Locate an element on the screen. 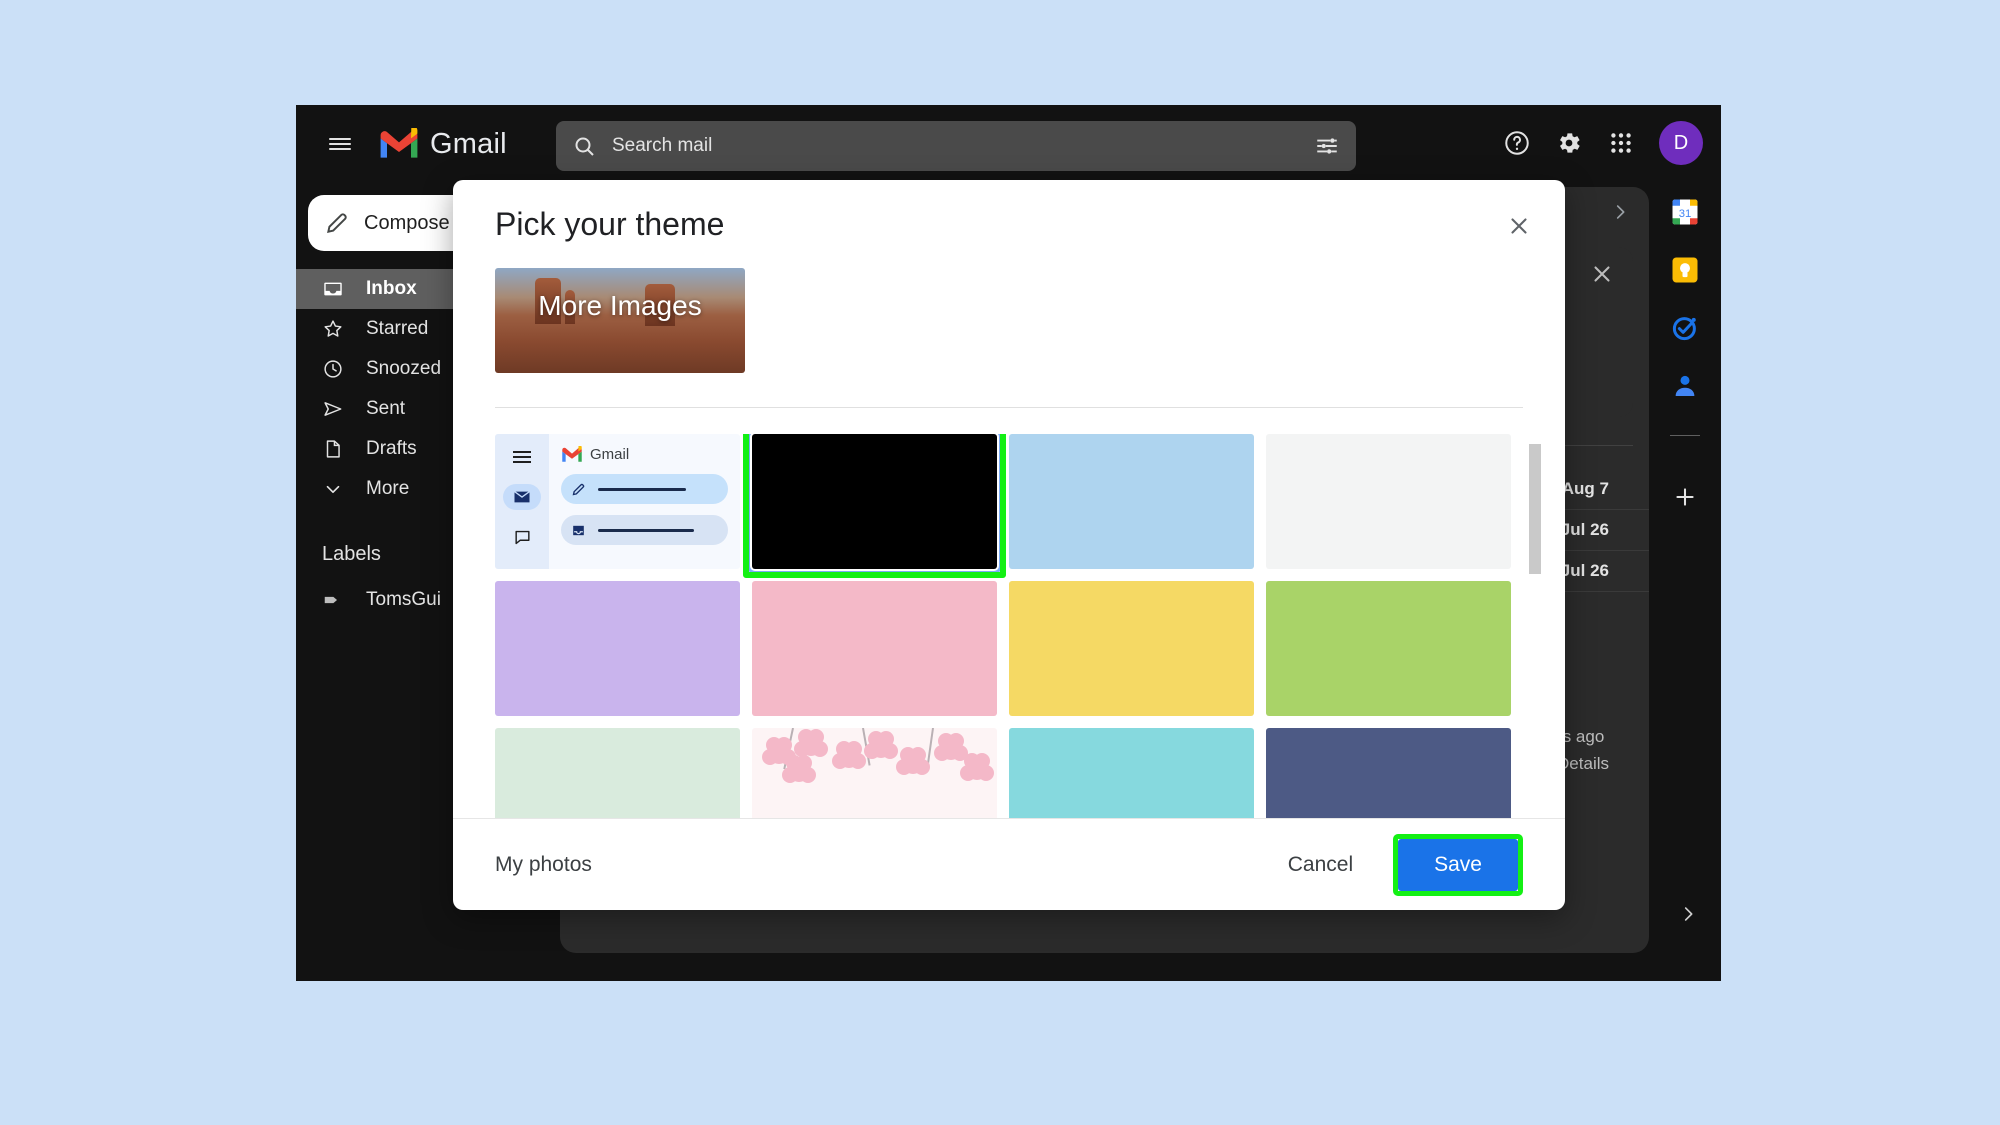 The image size is (2000, 1125). cancel-button: Cancel is located at coordinates (1320, 865).